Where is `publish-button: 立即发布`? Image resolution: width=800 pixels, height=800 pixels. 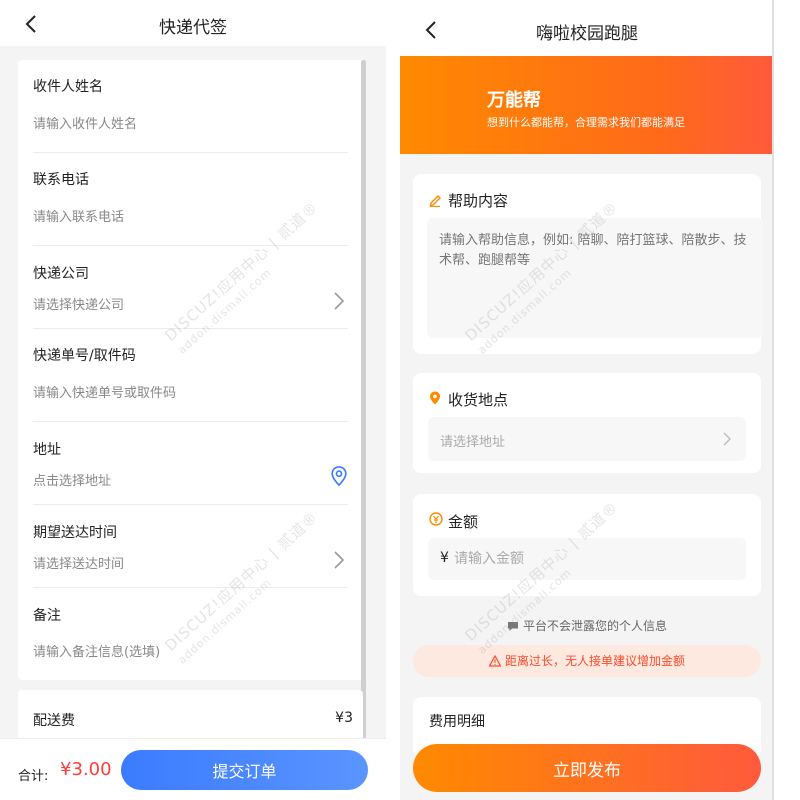 publish-button: 立即发布 is located at coordinates (587, 768).